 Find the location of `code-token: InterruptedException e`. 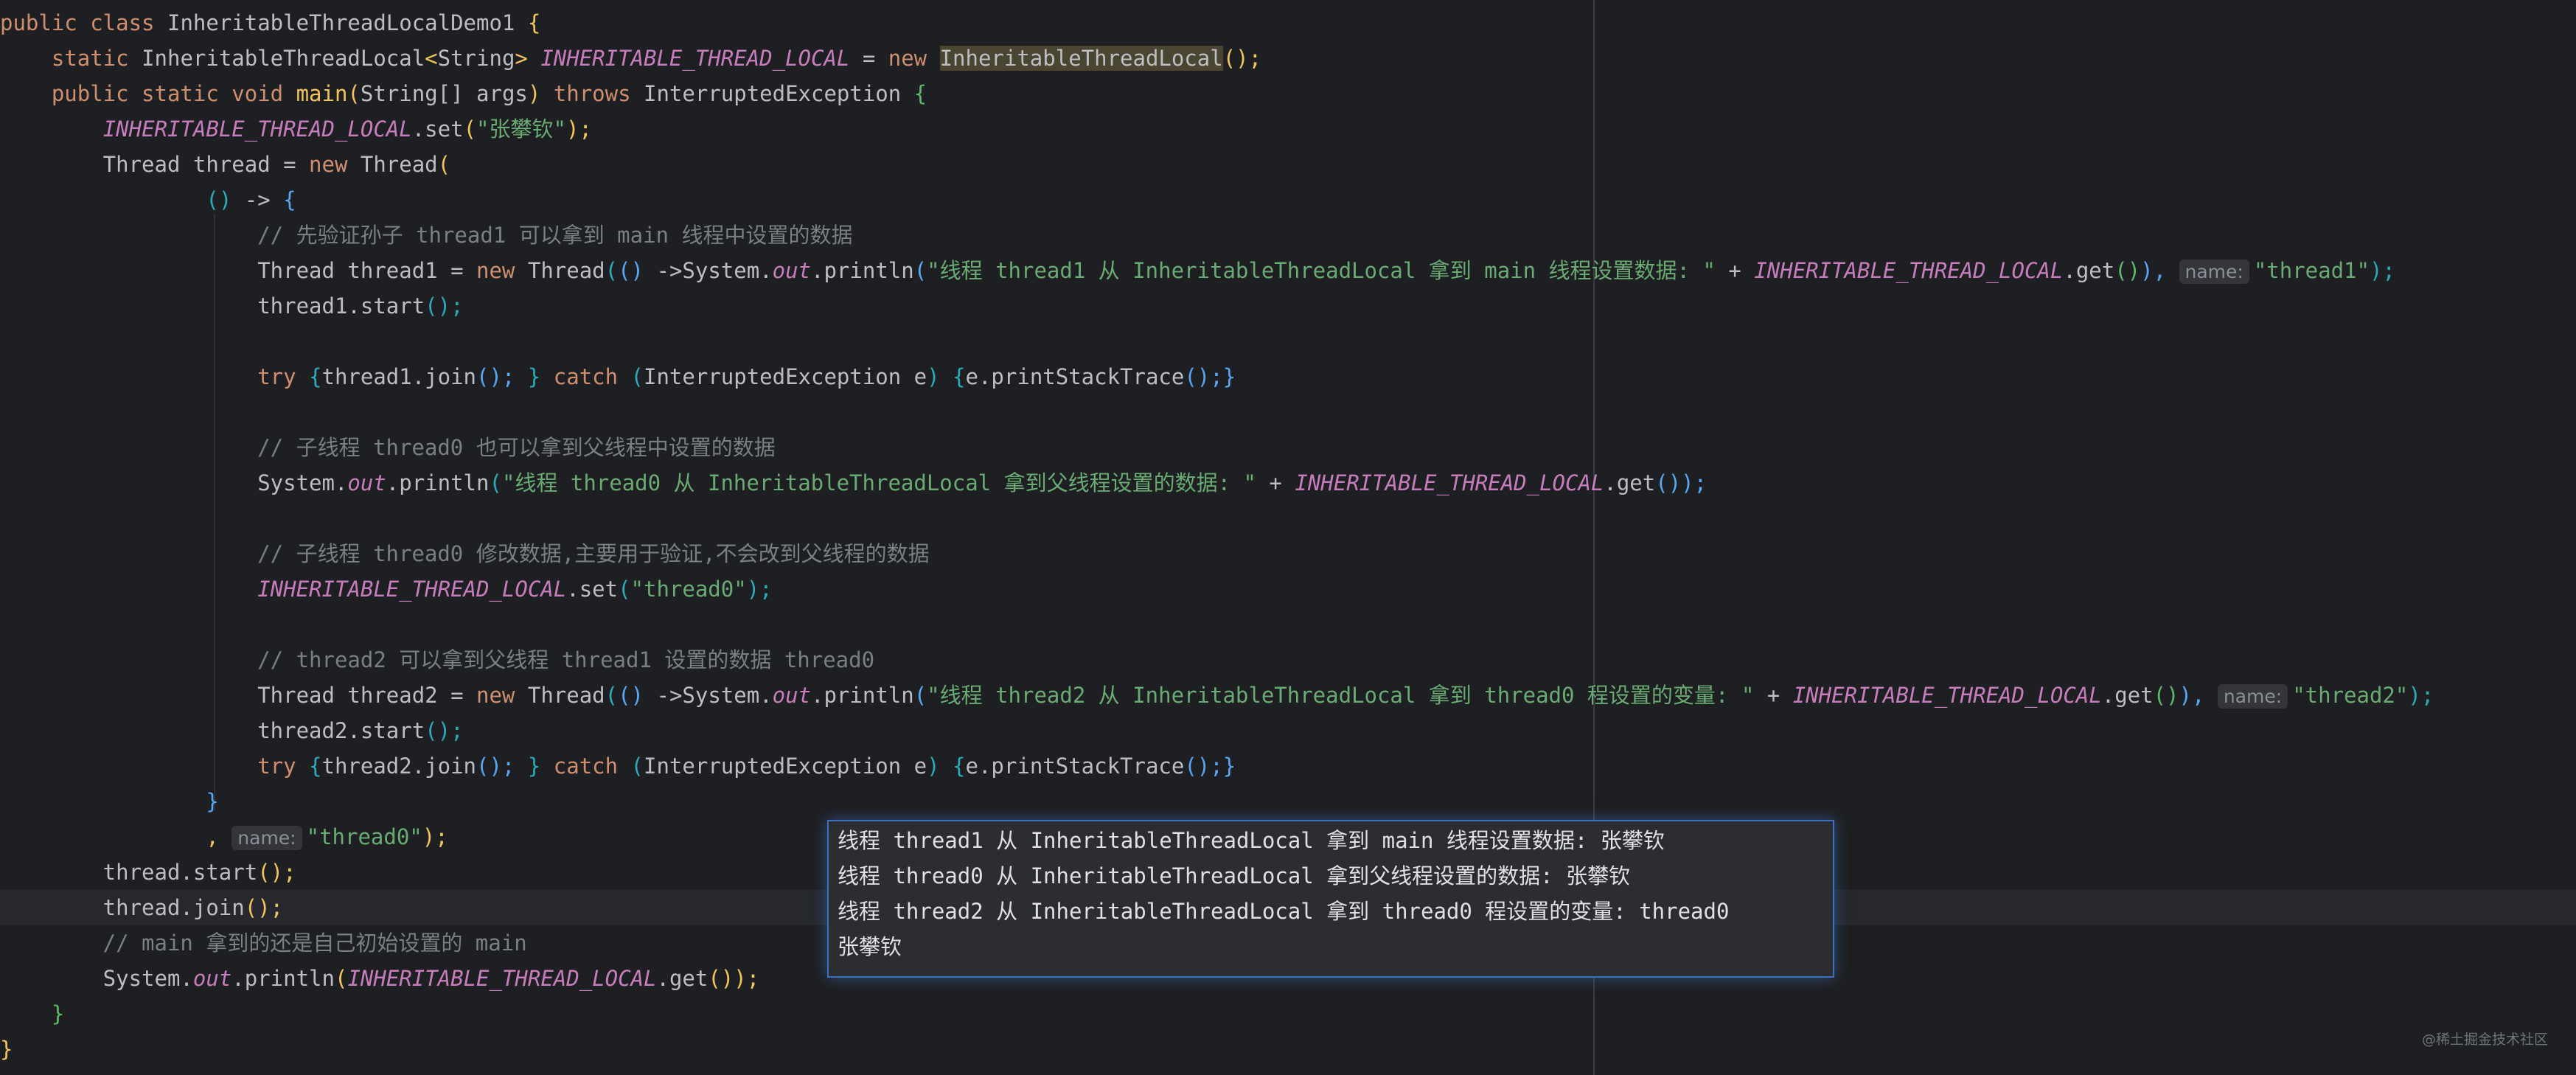

code-token: InterruptedException e is located at coordinates (785, 376).